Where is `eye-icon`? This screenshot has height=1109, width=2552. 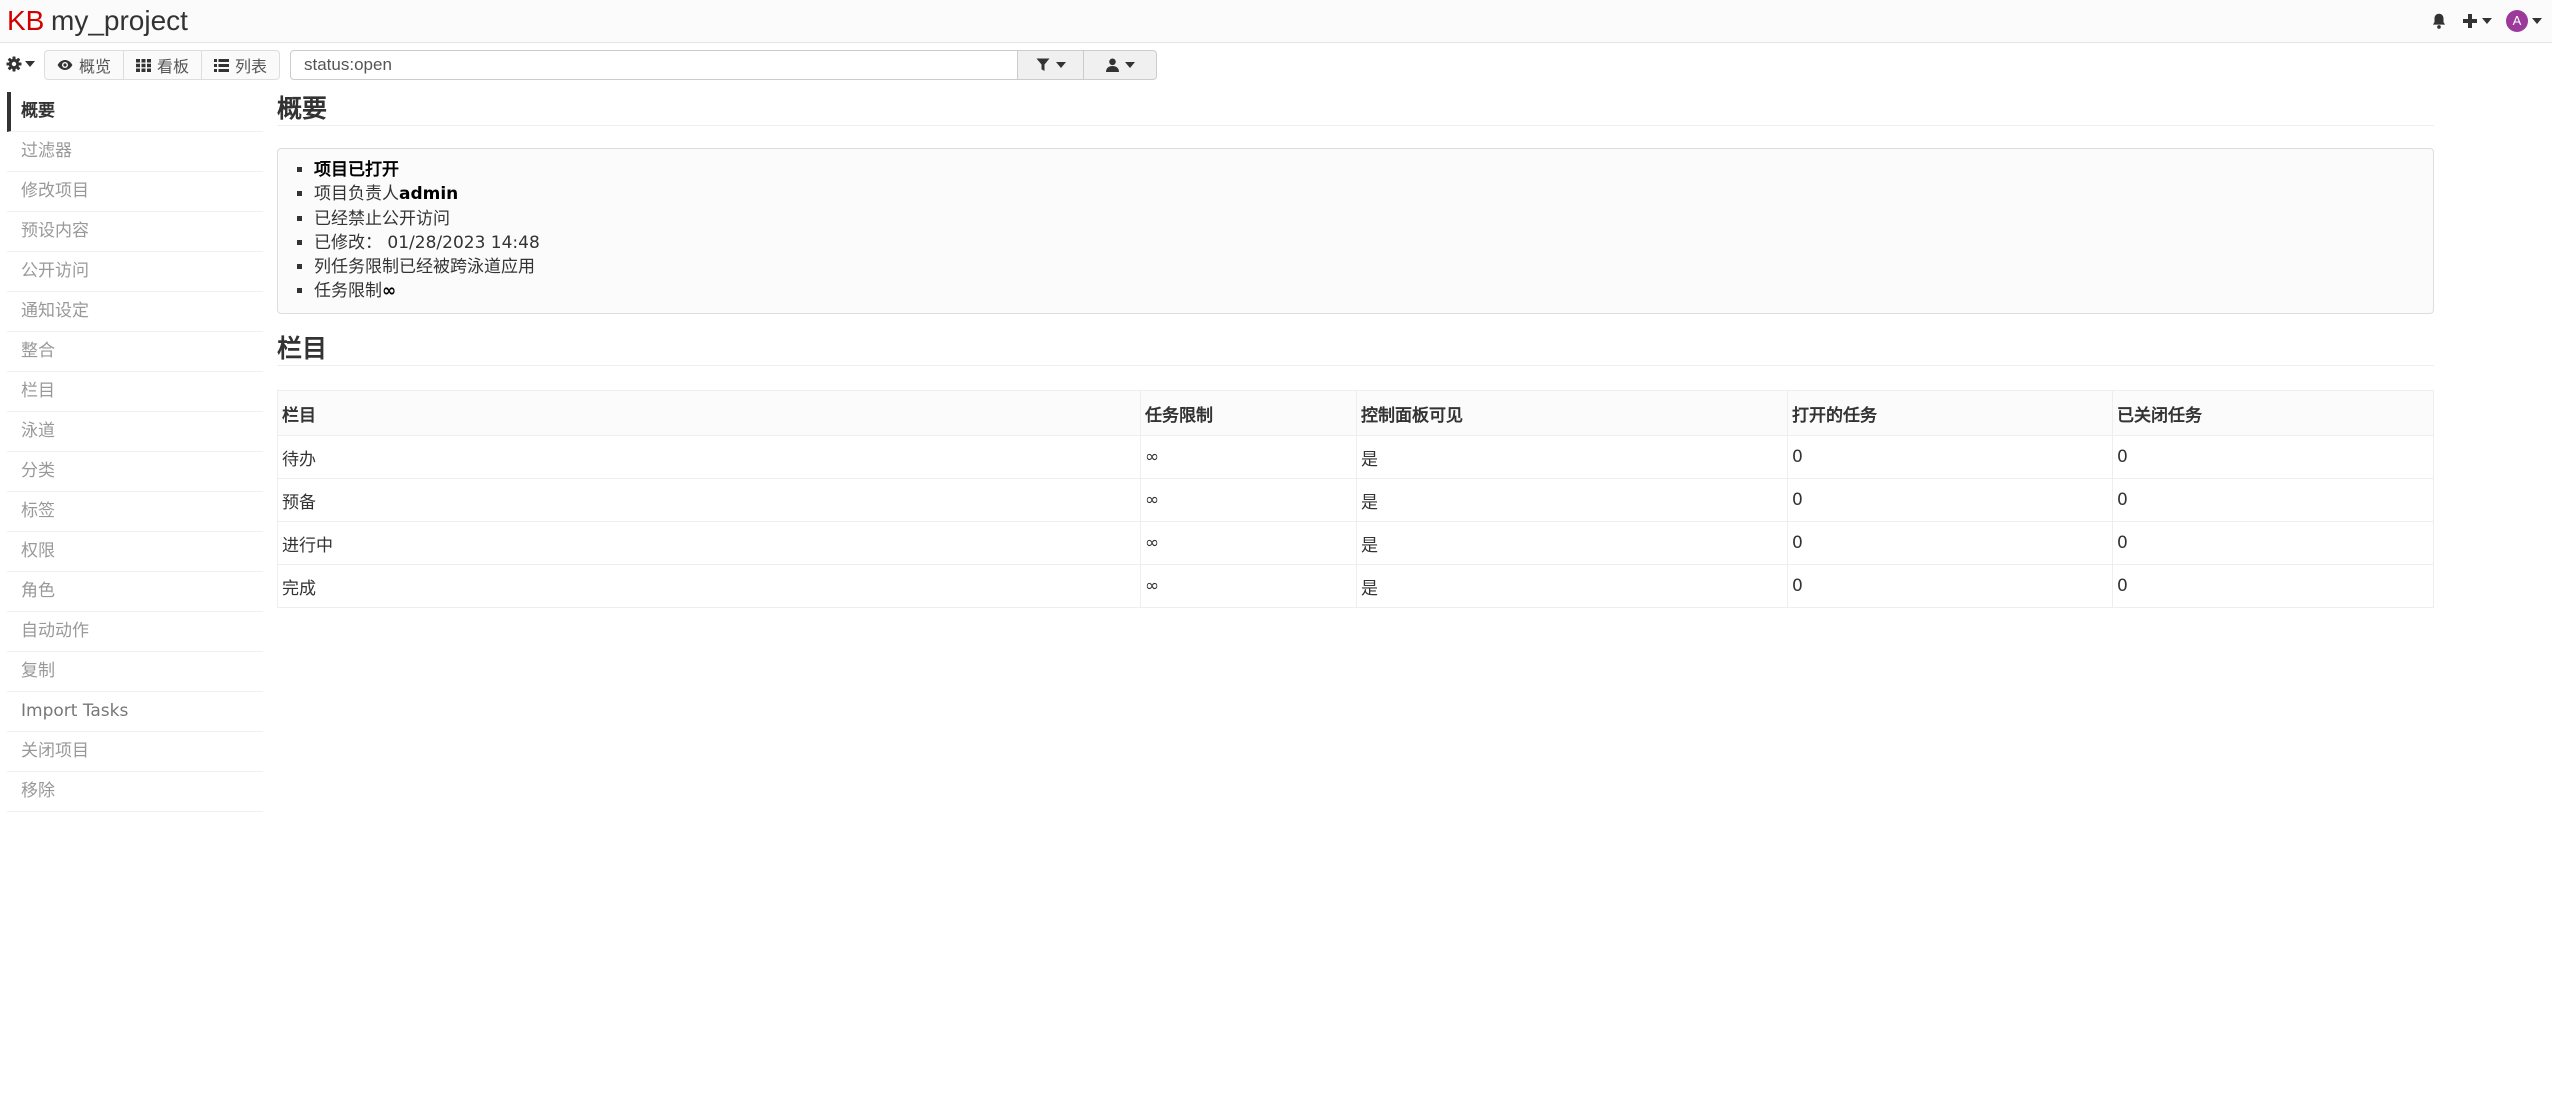 eye-icon is located at coordinates (65, 65).